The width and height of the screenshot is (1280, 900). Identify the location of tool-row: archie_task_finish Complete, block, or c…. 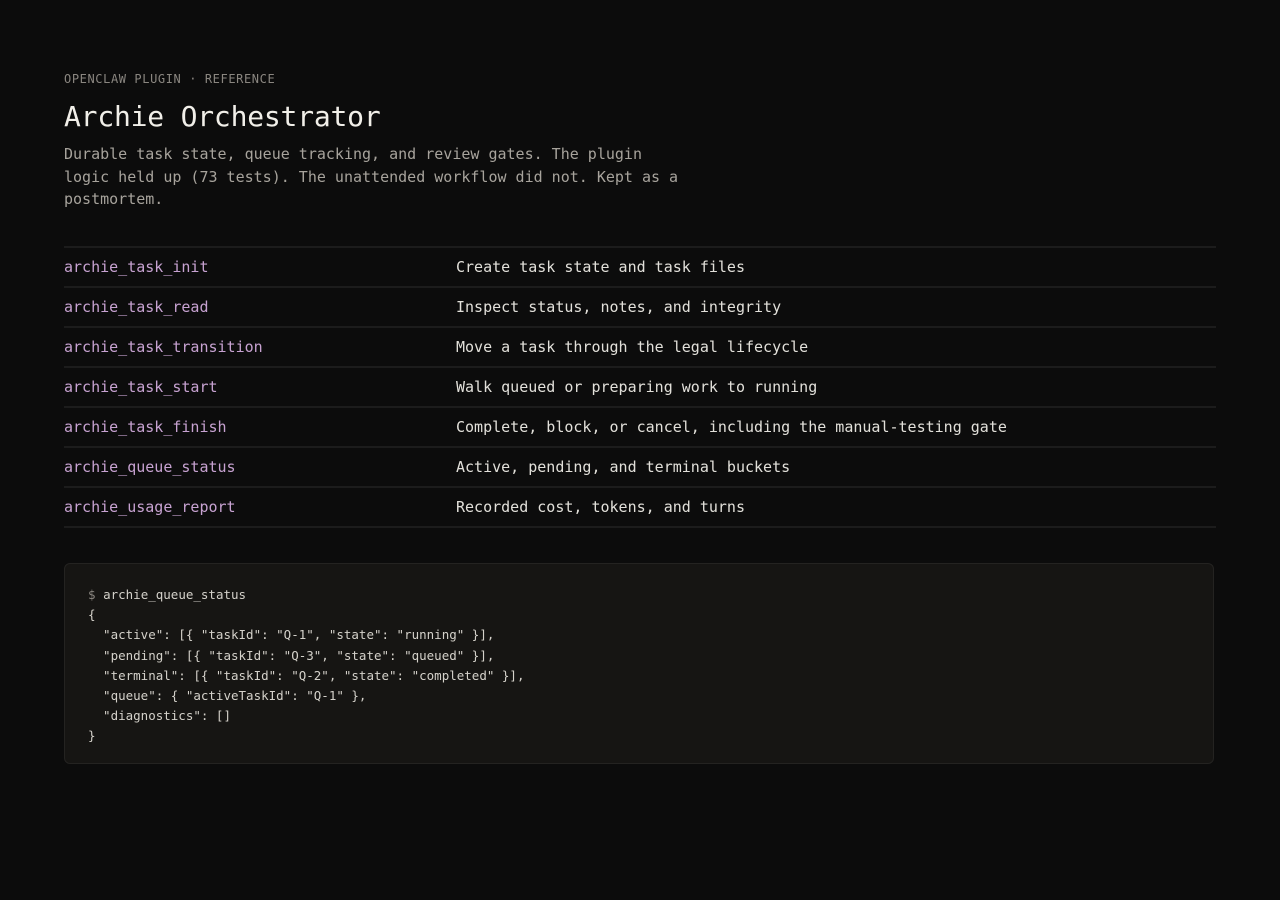
(640, 428).